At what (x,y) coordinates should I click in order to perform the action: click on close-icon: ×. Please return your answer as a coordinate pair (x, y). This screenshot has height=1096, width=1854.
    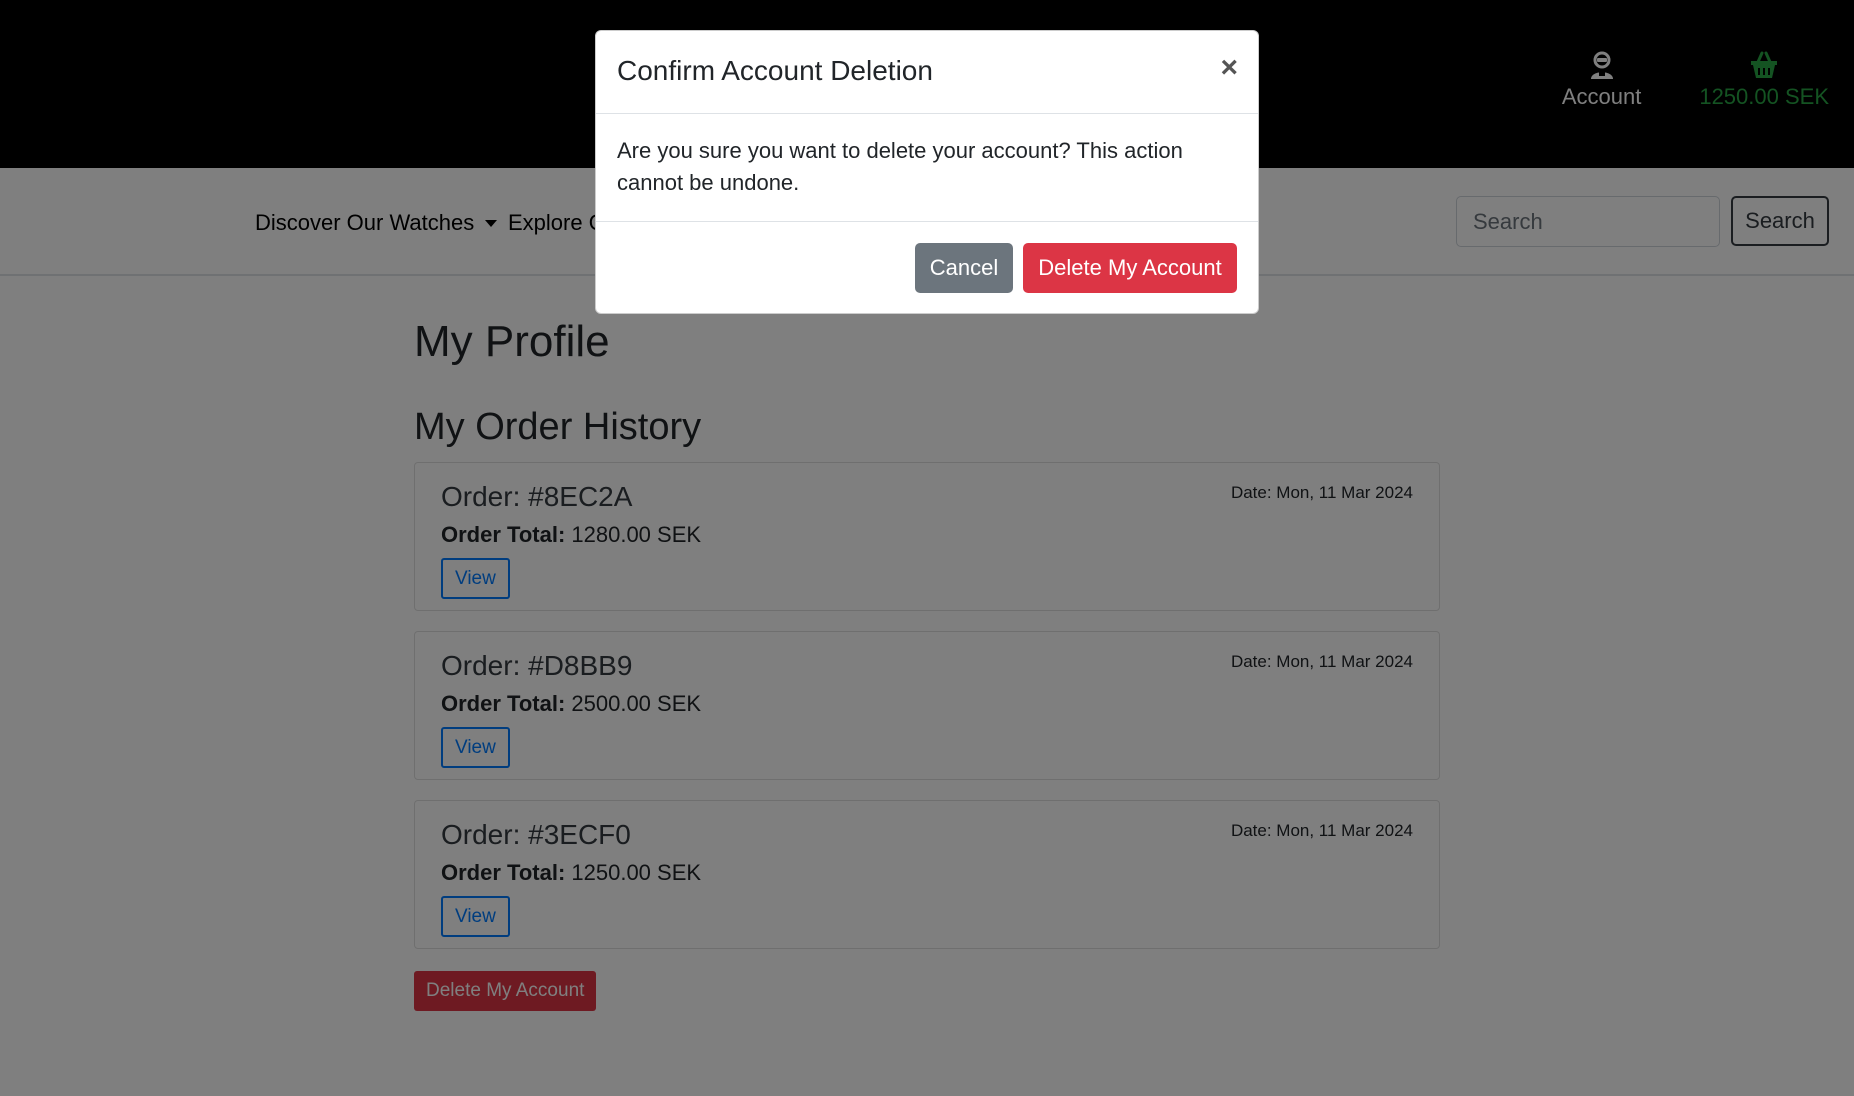
    Looking at the image, I should click on (1229, 68).